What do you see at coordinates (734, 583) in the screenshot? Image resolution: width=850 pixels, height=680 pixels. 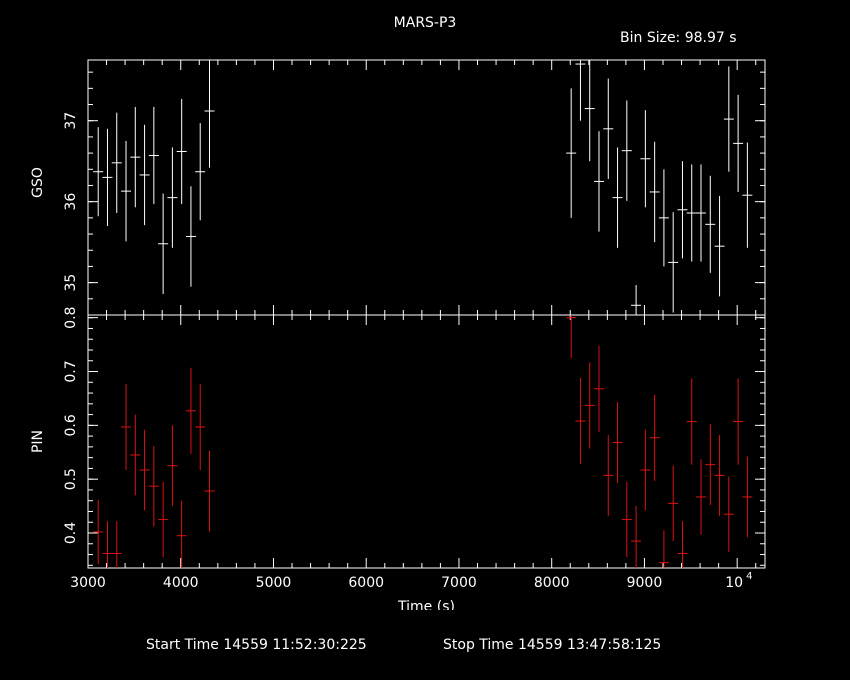 I see `x-tick-label: 10` at bounding box center [734, 583].